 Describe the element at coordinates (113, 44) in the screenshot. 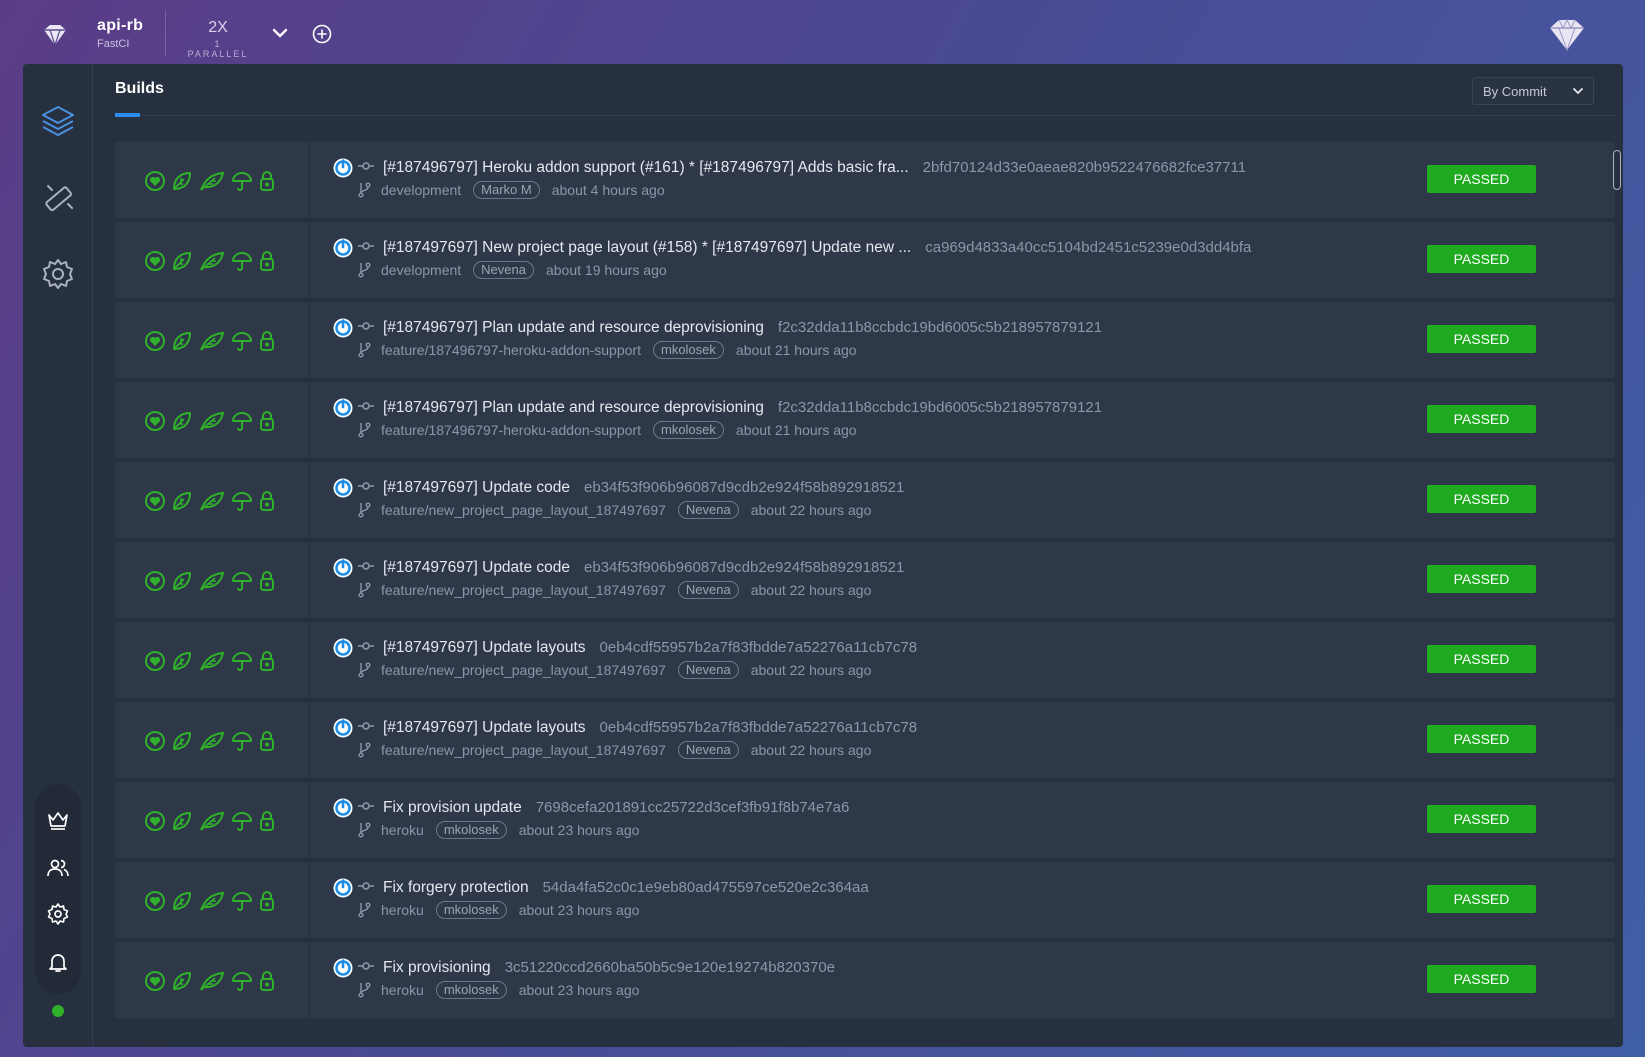

I see `org-name: FastCI` at that location.